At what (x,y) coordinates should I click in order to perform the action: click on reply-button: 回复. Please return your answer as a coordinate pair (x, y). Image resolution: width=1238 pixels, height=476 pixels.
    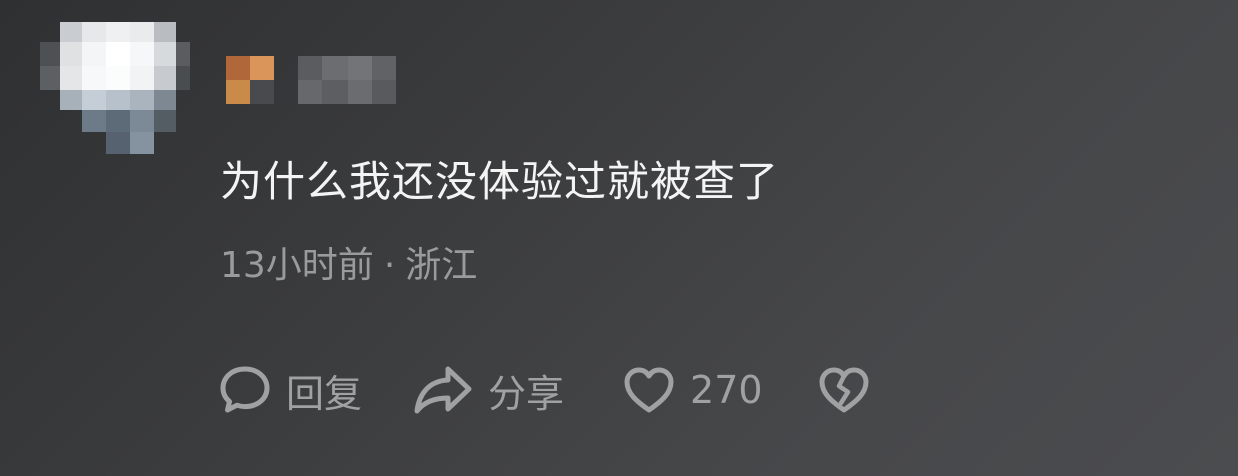
    Looking at the image, I should click on (290, 390).